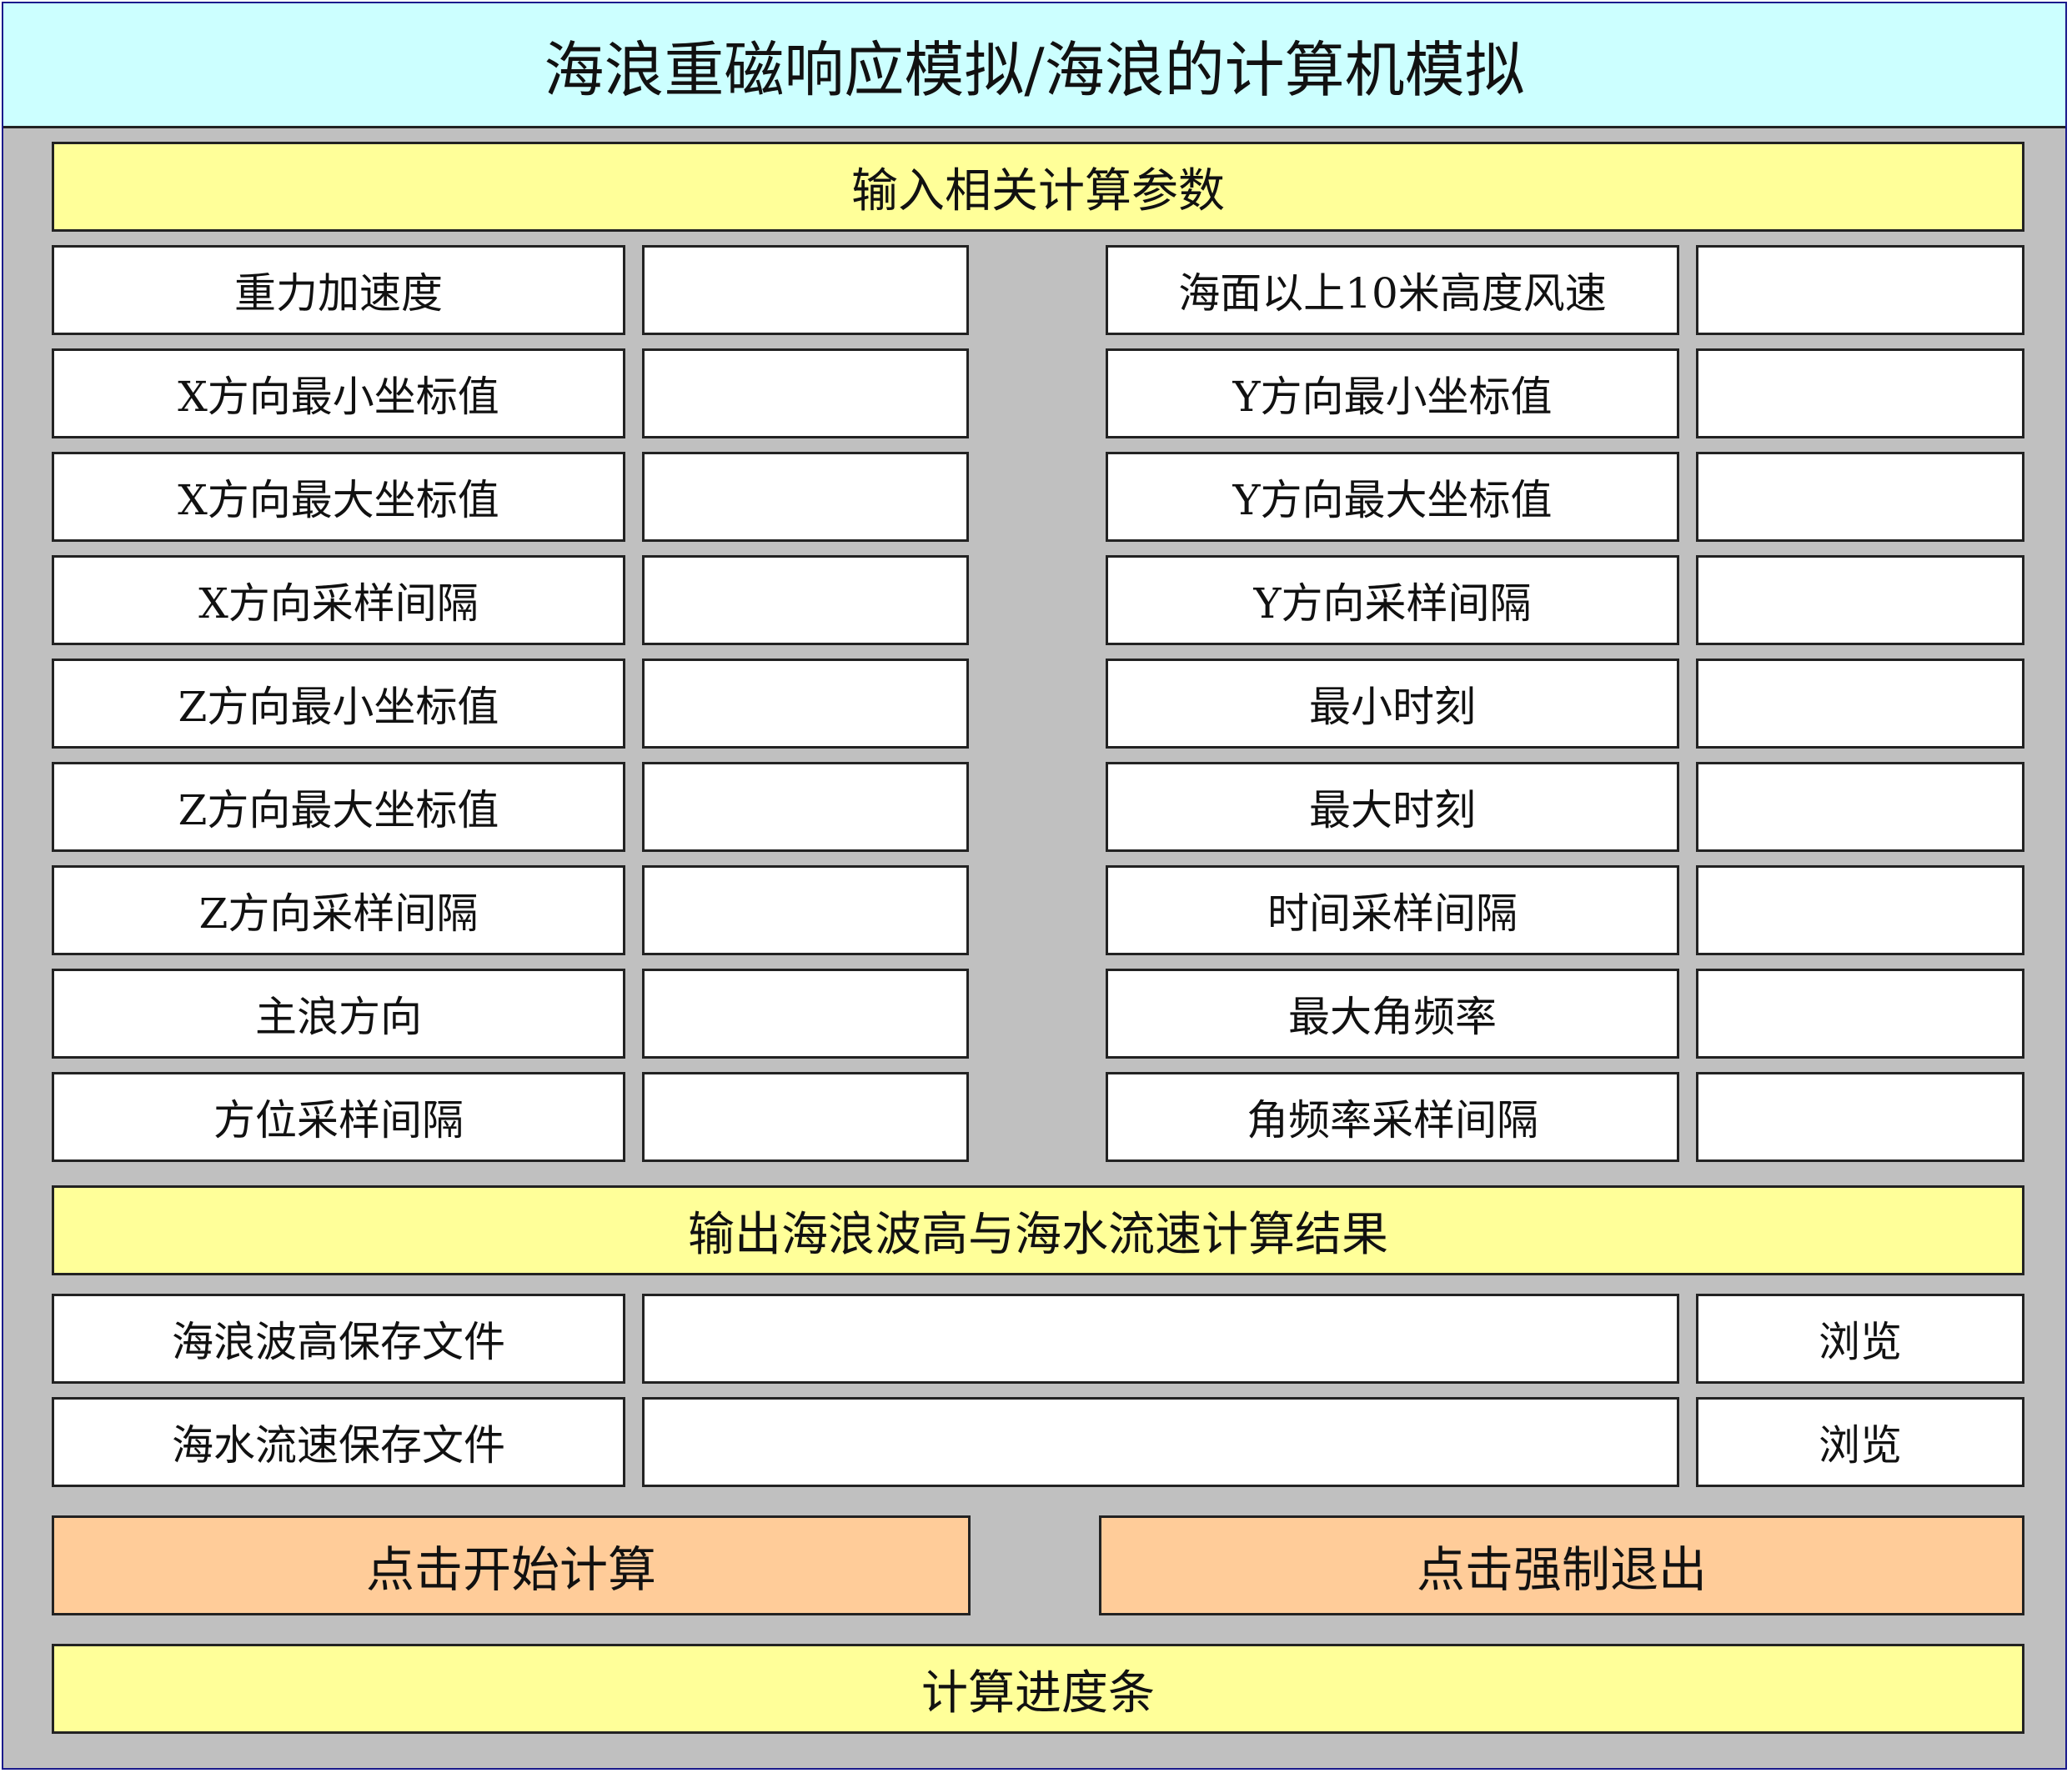 This screenshot has width=2072, height=1773. Describe the element at coordinates (338, 497) in the screenshot. I see `param-label: X方向最大坐标值` at that location.